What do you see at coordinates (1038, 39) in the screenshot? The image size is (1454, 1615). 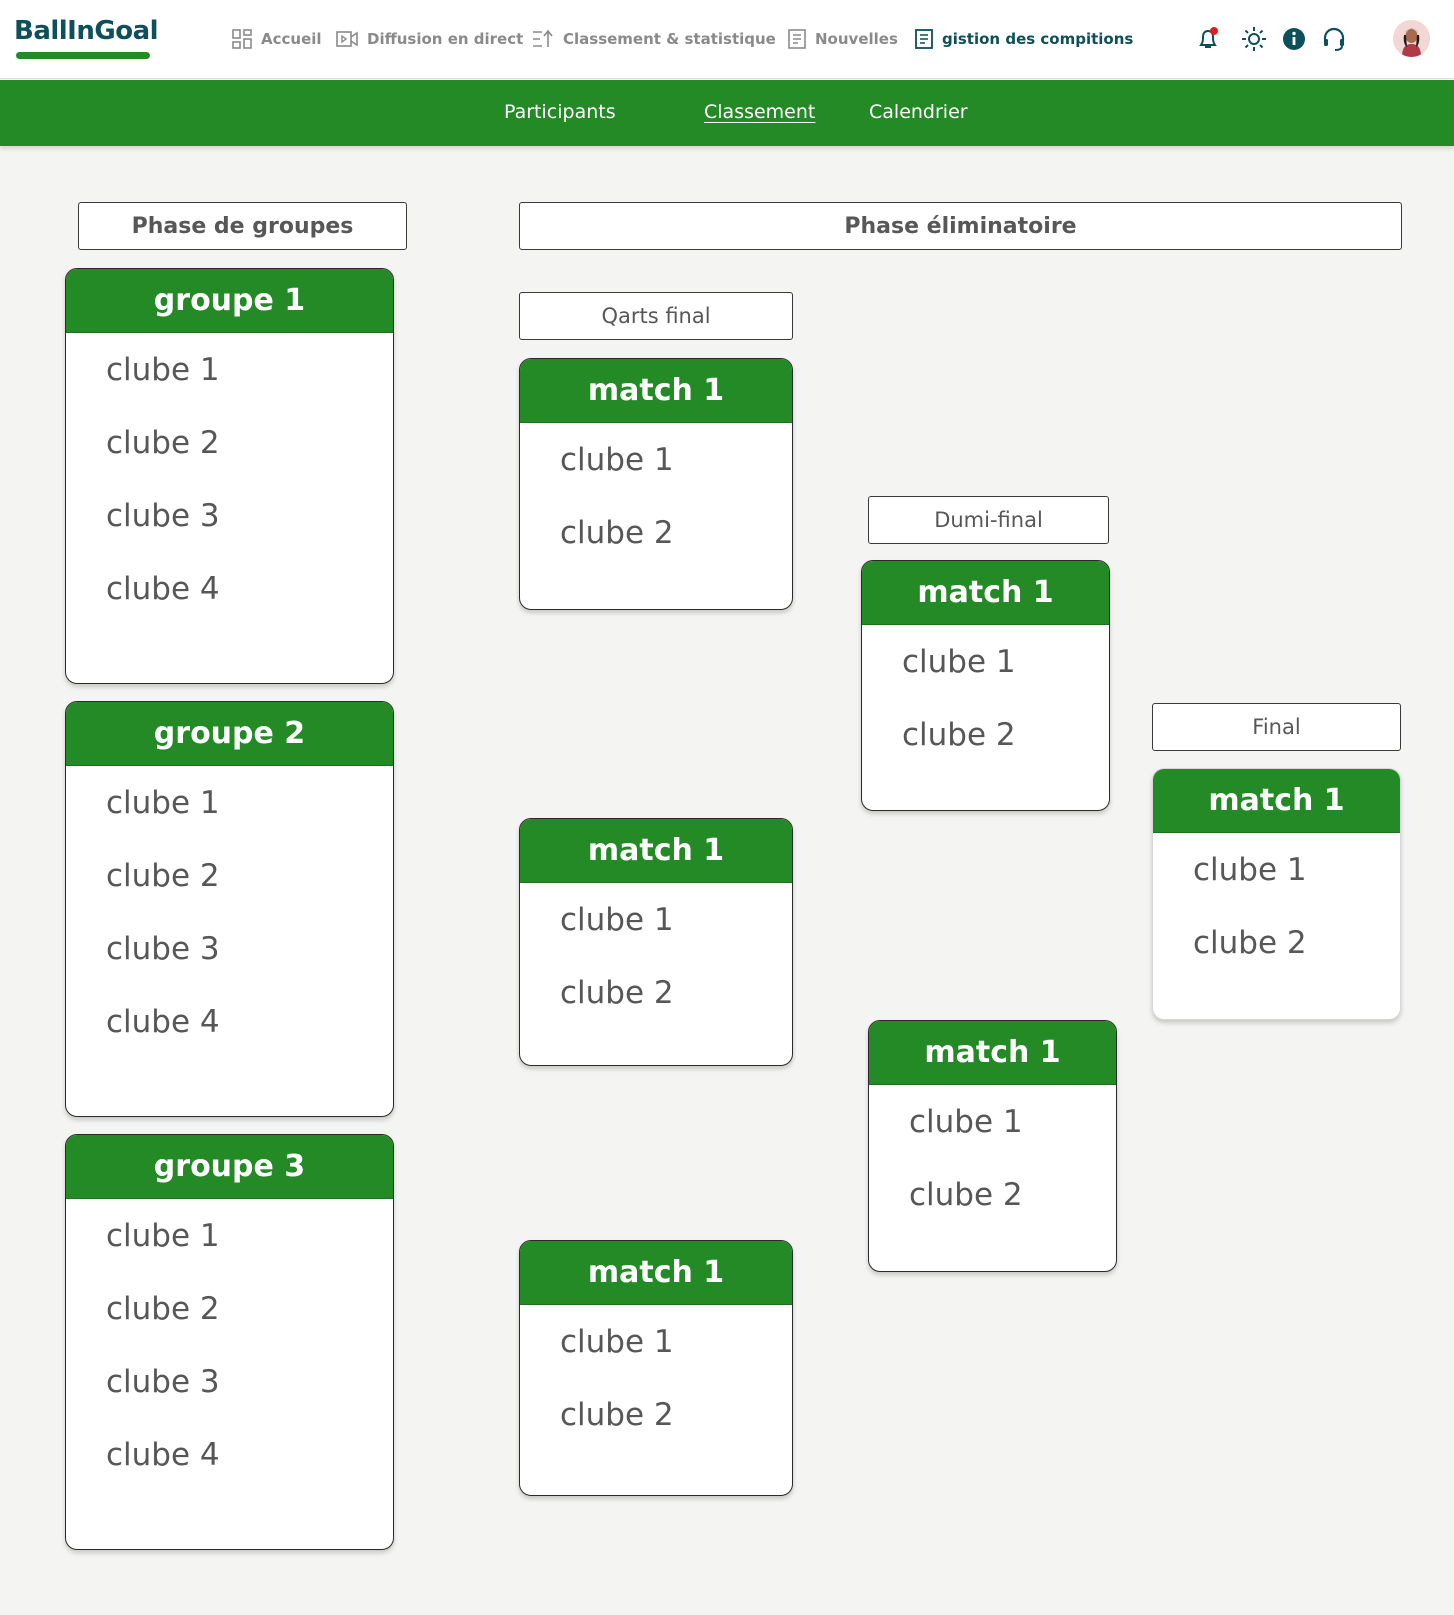 I see `nav-item-label: gistion des compitions` at bounding box center [1038, 39].